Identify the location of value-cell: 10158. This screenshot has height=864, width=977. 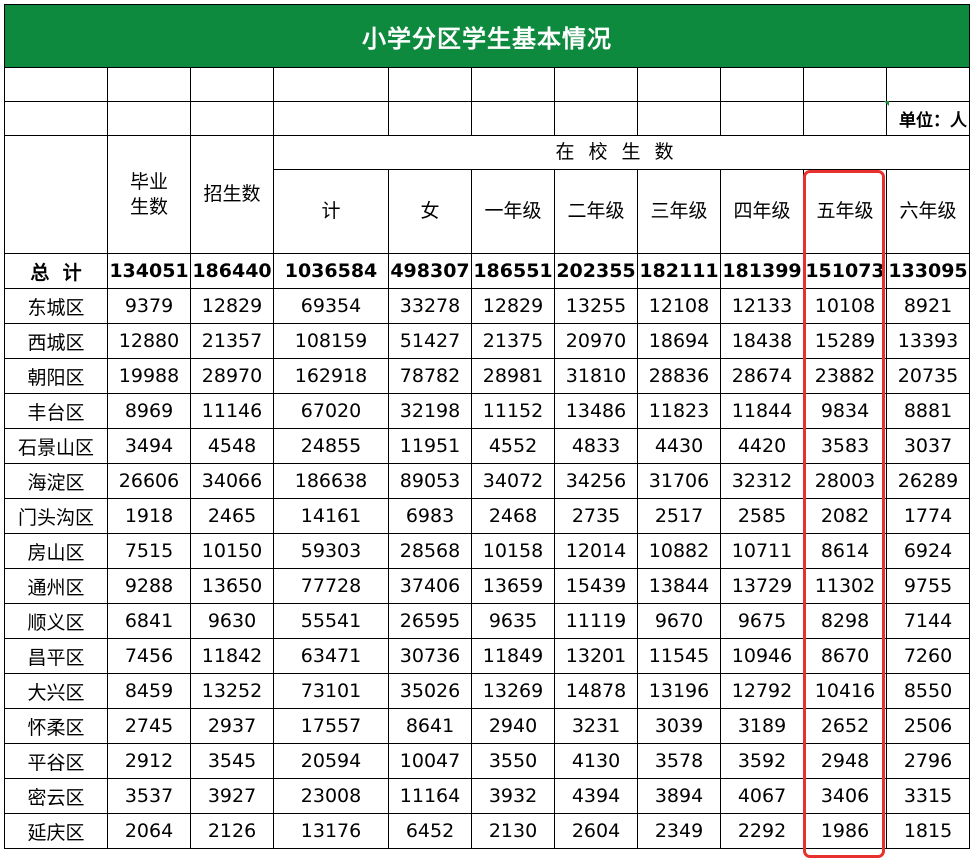
(513, 551).